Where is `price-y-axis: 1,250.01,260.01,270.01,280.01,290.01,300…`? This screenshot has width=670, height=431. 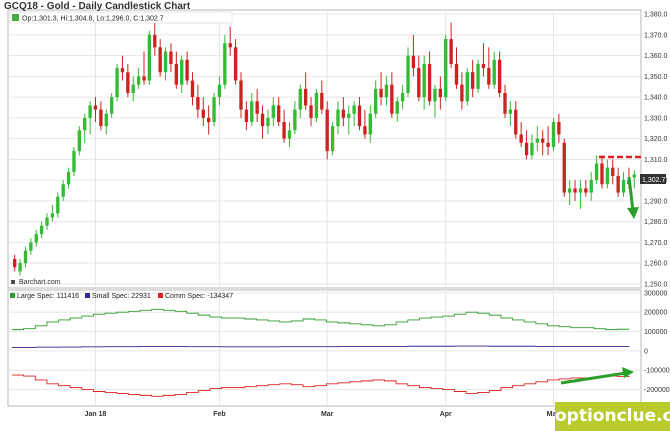 price-y-axis: 1,250.01,260.01,270.01,280.01,290.01,300… is located at coordinates (655, 150).